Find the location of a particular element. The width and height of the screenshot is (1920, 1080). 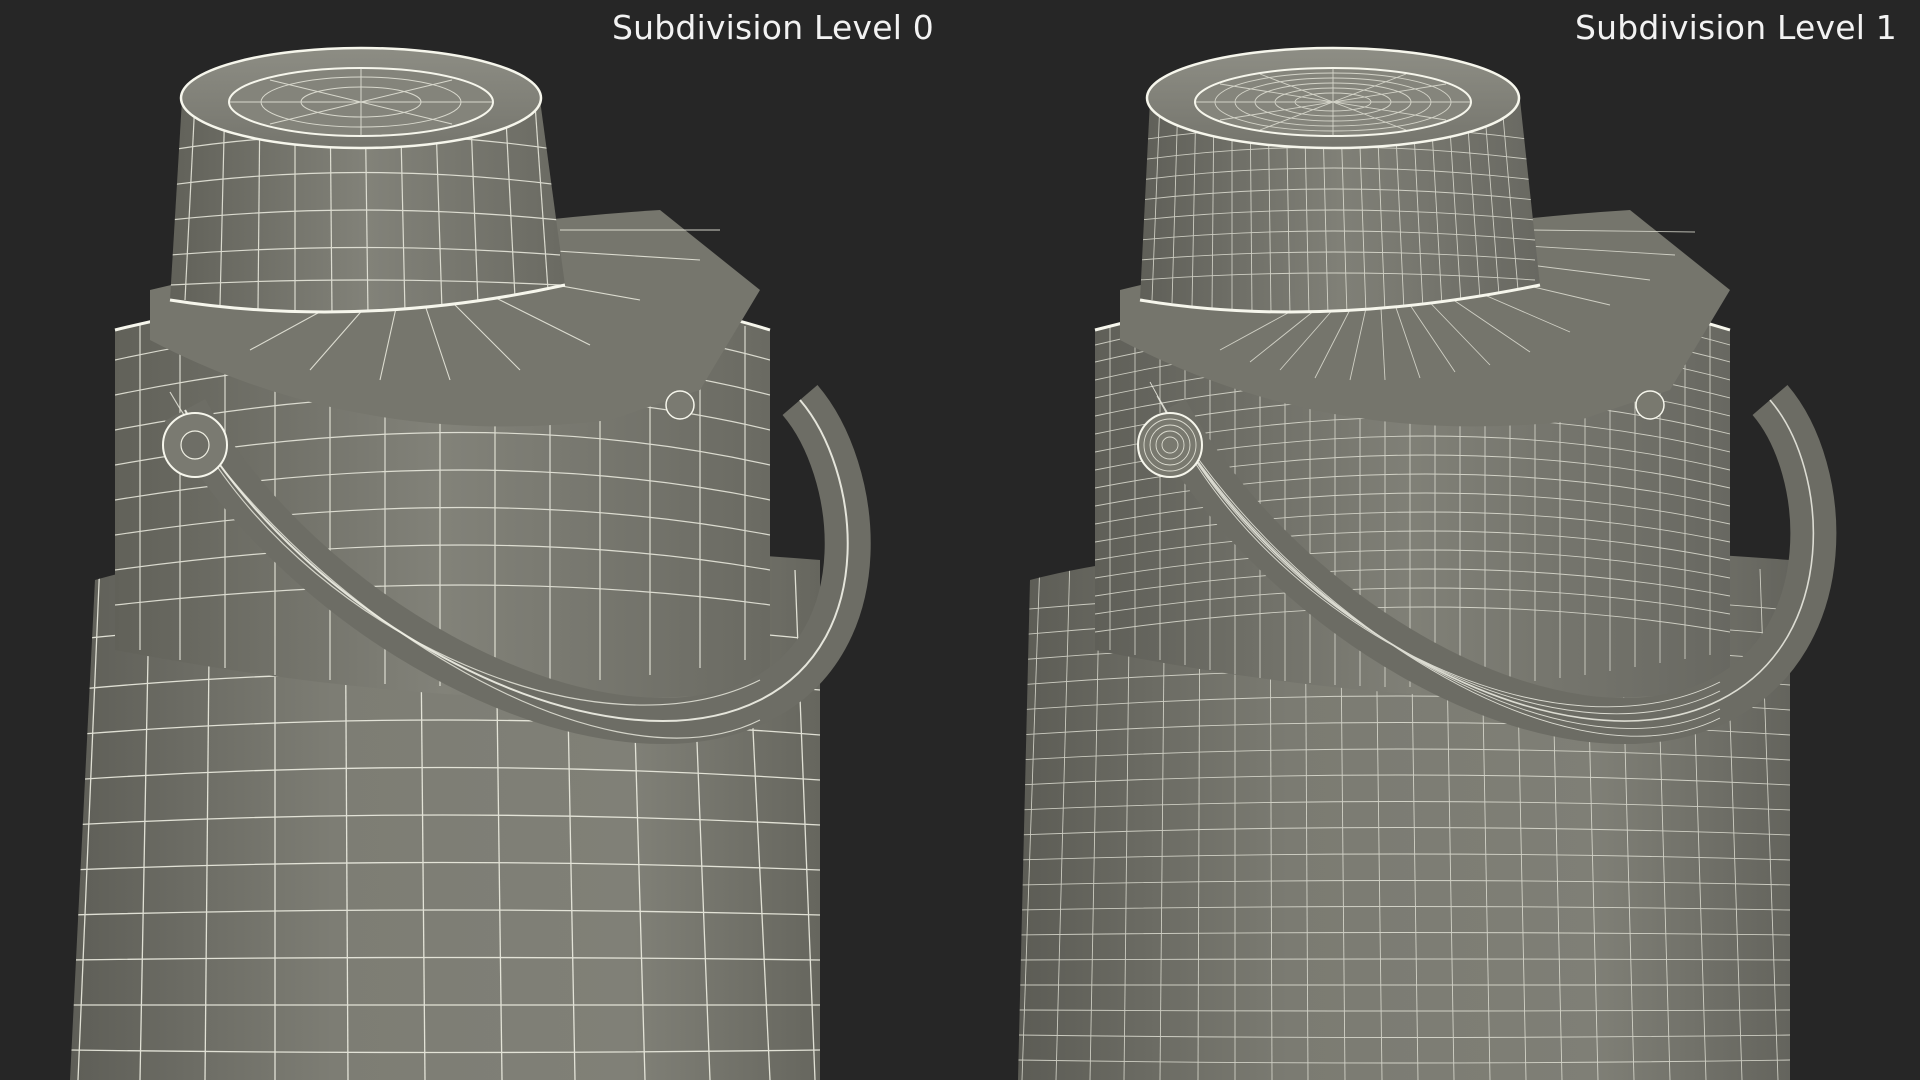

hinge-pin-left is located at coordinates (1170, 445).